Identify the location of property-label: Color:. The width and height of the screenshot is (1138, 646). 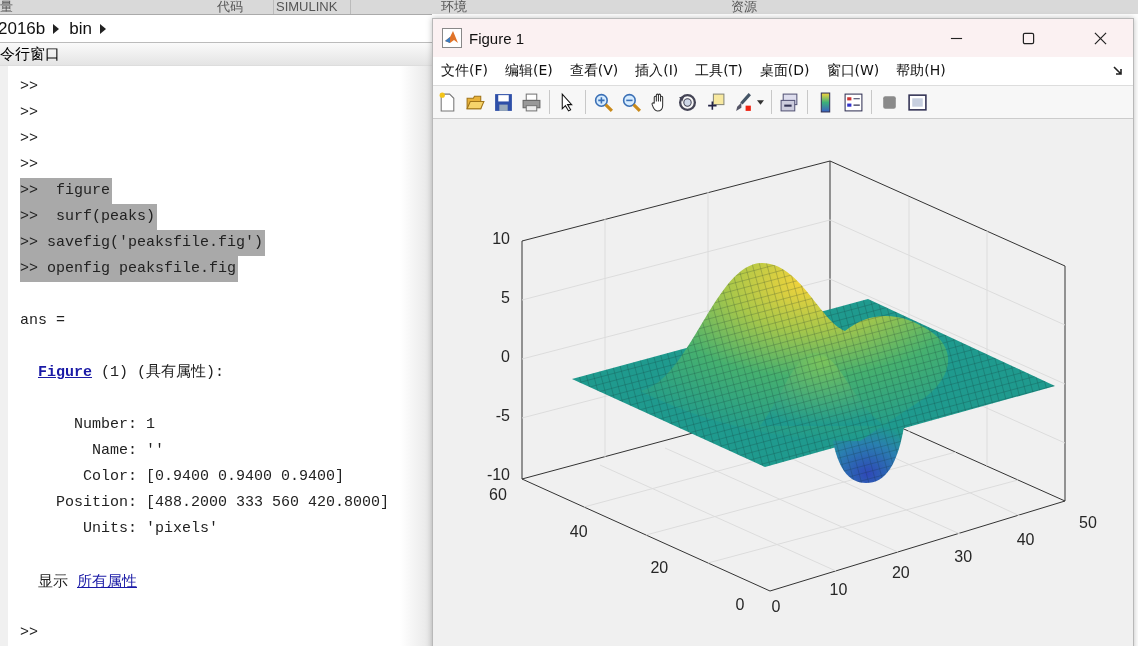
(109, 477).